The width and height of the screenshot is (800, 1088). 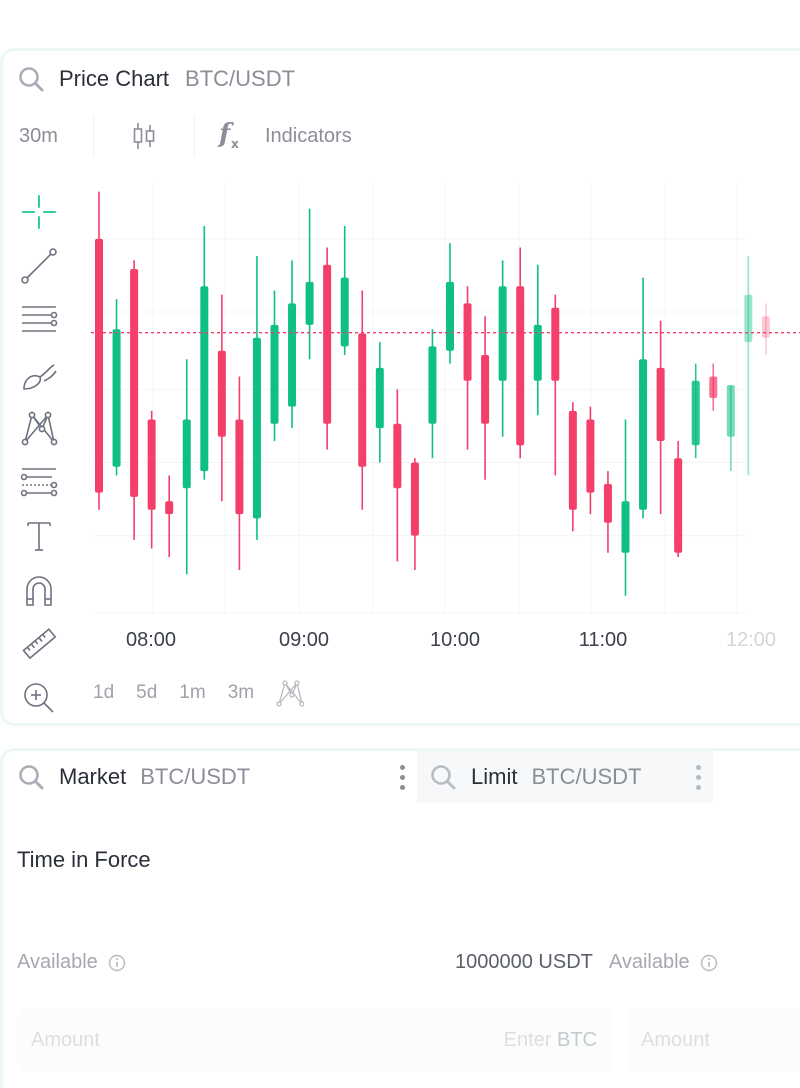 I want to click on crosshair-tool, so click(x=39, y=212).